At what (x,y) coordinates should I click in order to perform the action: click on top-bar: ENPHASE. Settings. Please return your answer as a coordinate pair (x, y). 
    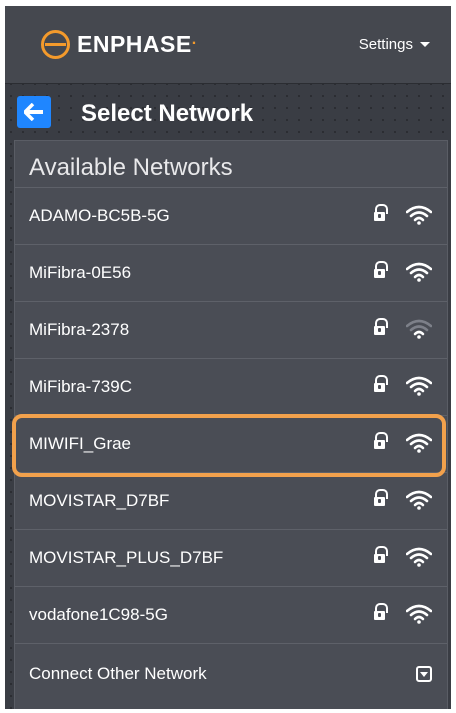
    Looking at the image, I should click on (228, 45).